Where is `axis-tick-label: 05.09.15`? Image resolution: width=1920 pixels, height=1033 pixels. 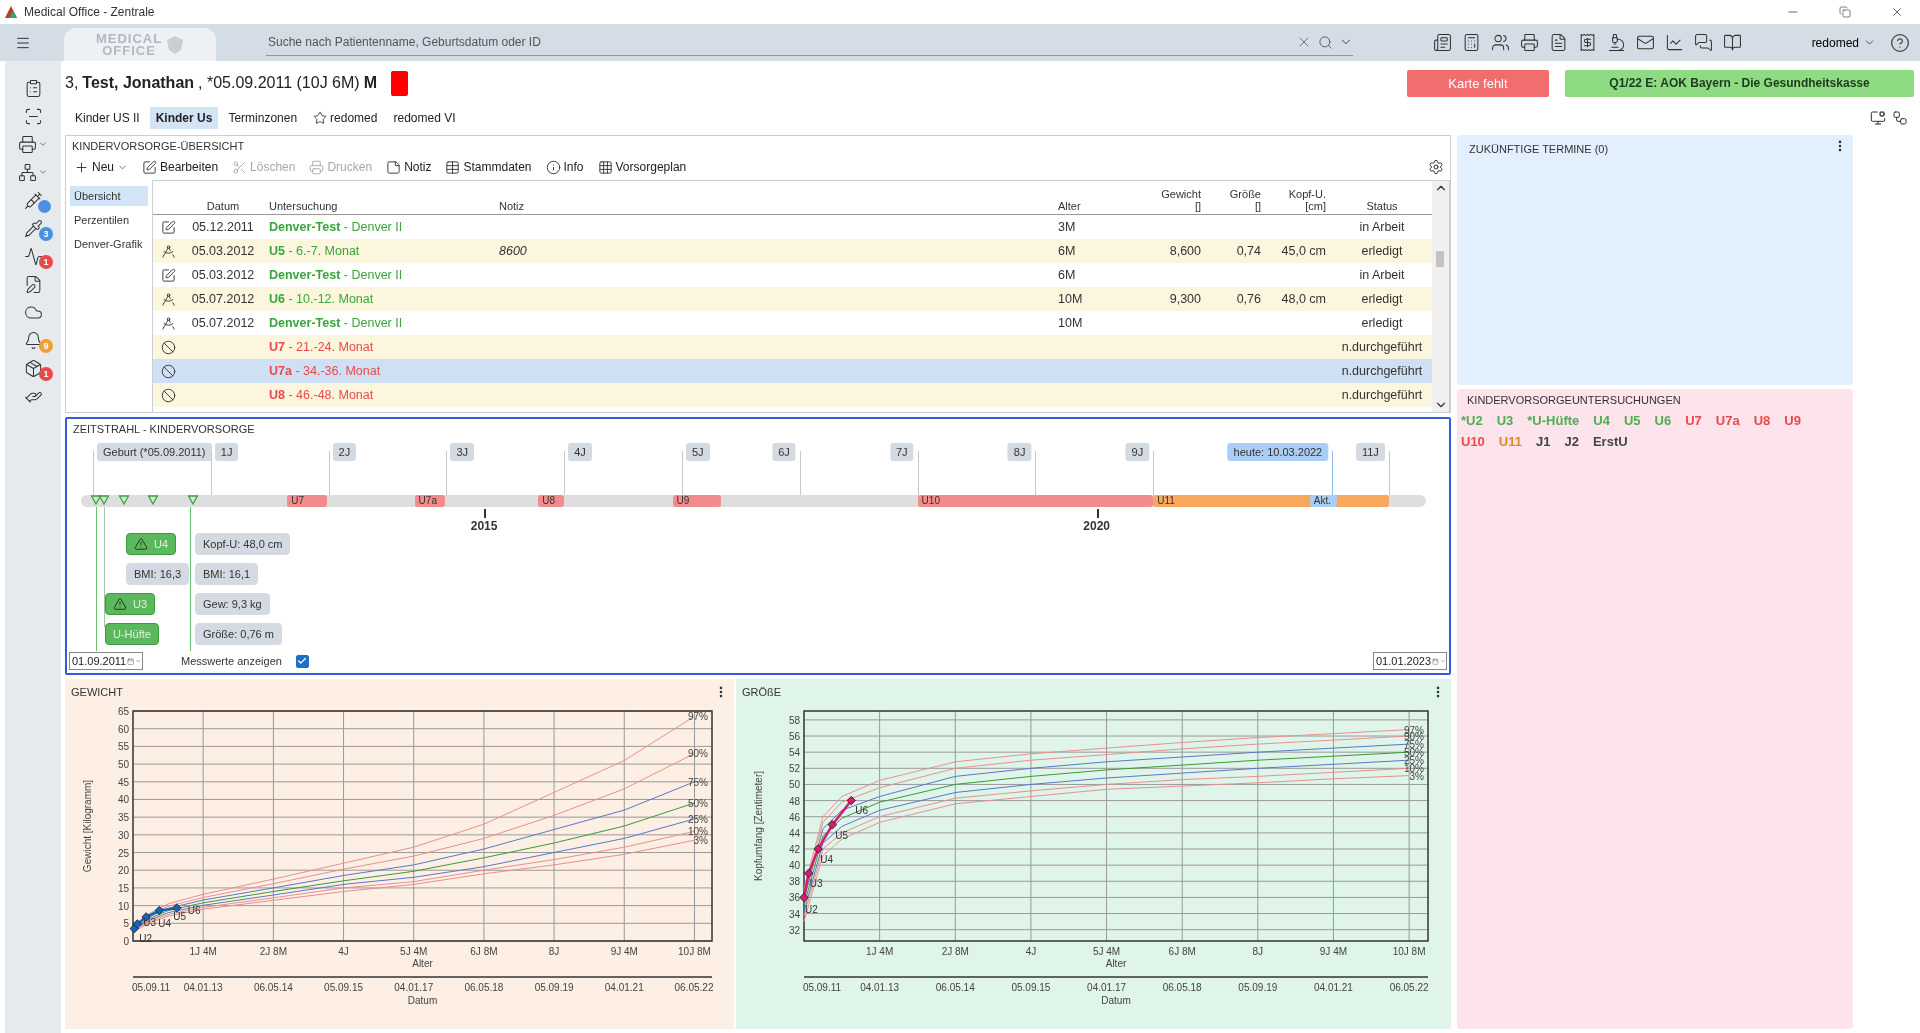 axis-tick-label: 05.09.15 is located at coordinates (343, 987).